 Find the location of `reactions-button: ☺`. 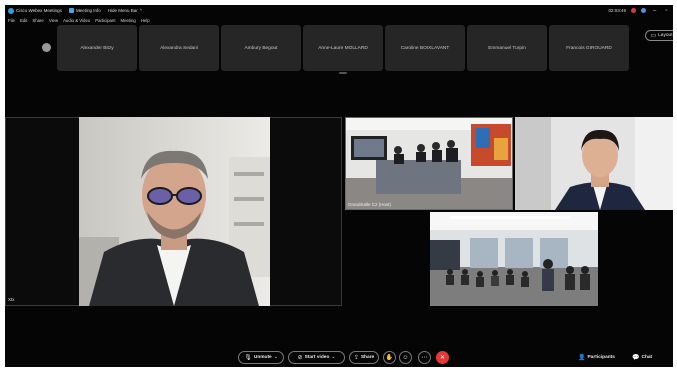

reactions-button: ☺ is located at coordinates (405, 357).